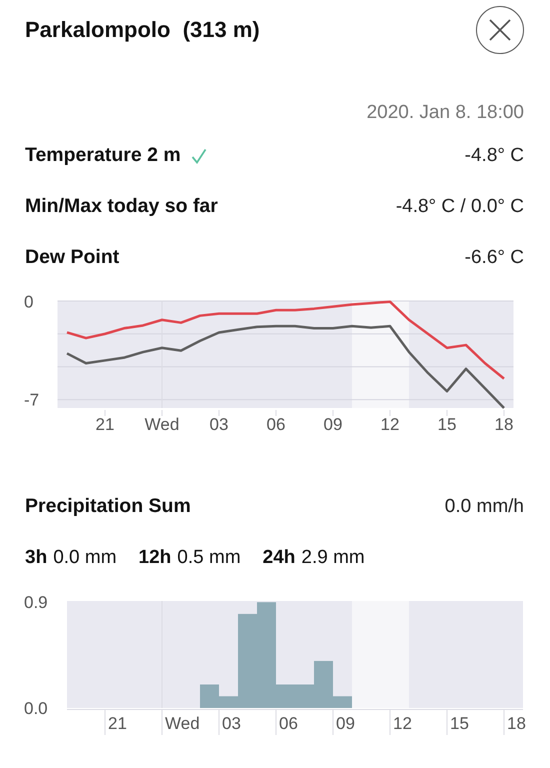 Image resolution: width=550 pixels, height=768 pixels. Describe the element at coordinates (313, 557) in the screenshot. I see `precipitation-sum: 24h 2.9 mm` at that location.